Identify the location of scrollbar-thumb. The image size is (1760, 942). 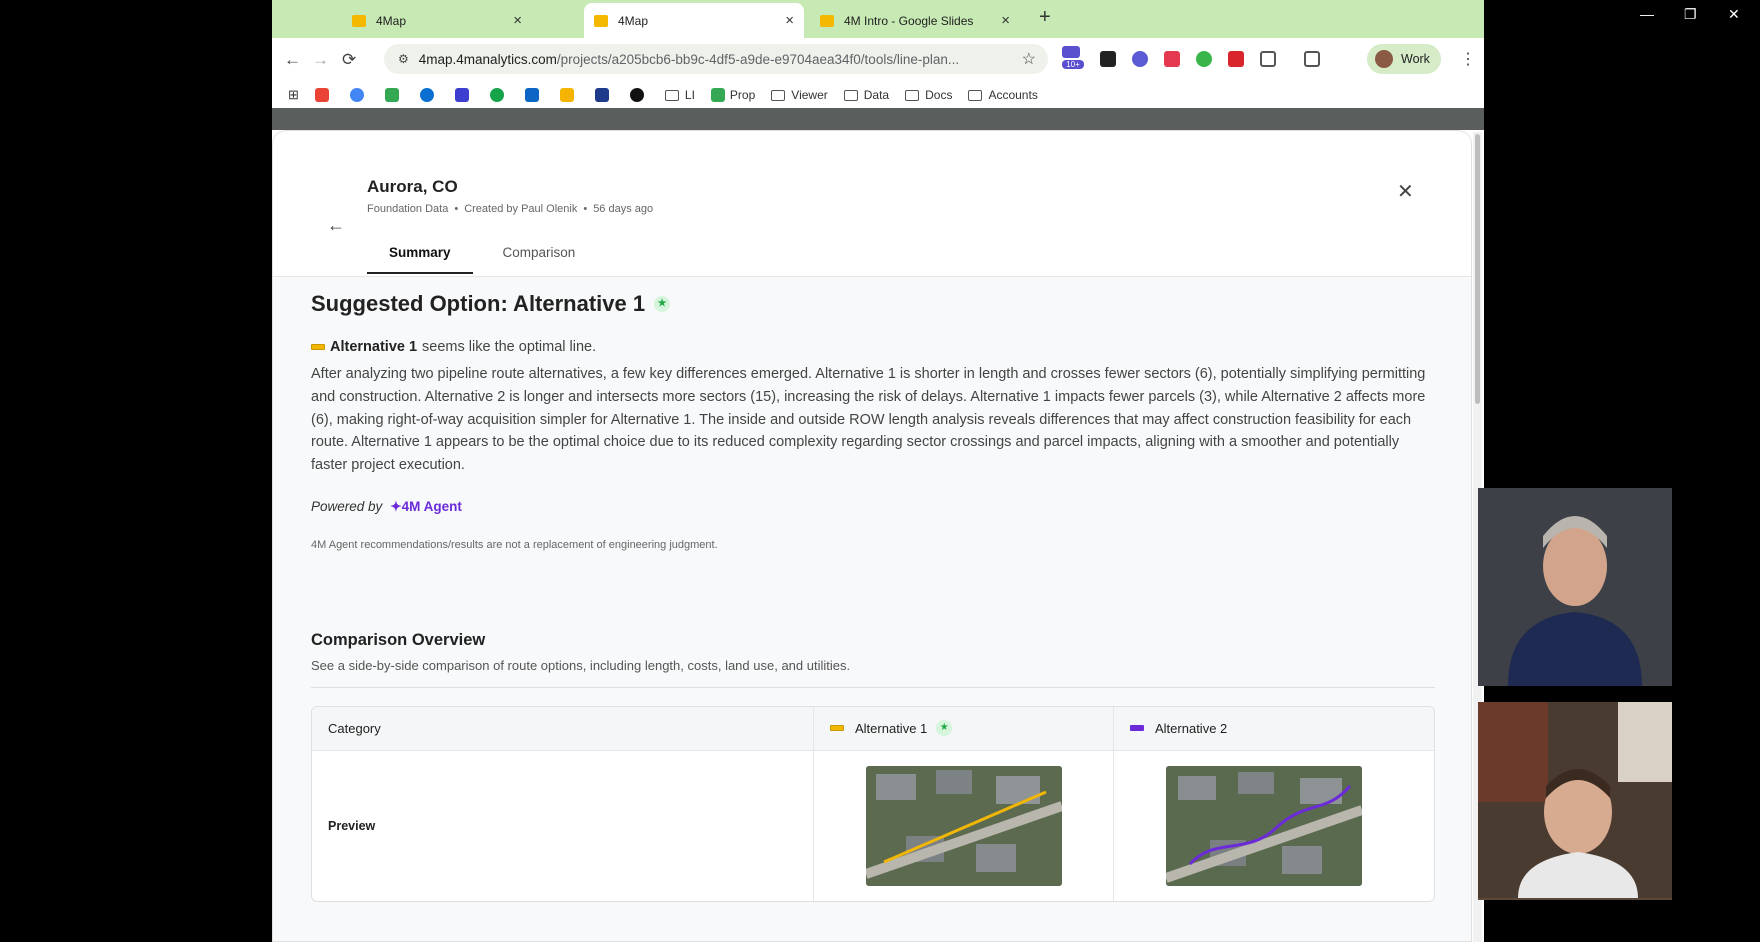
(1477, 269).